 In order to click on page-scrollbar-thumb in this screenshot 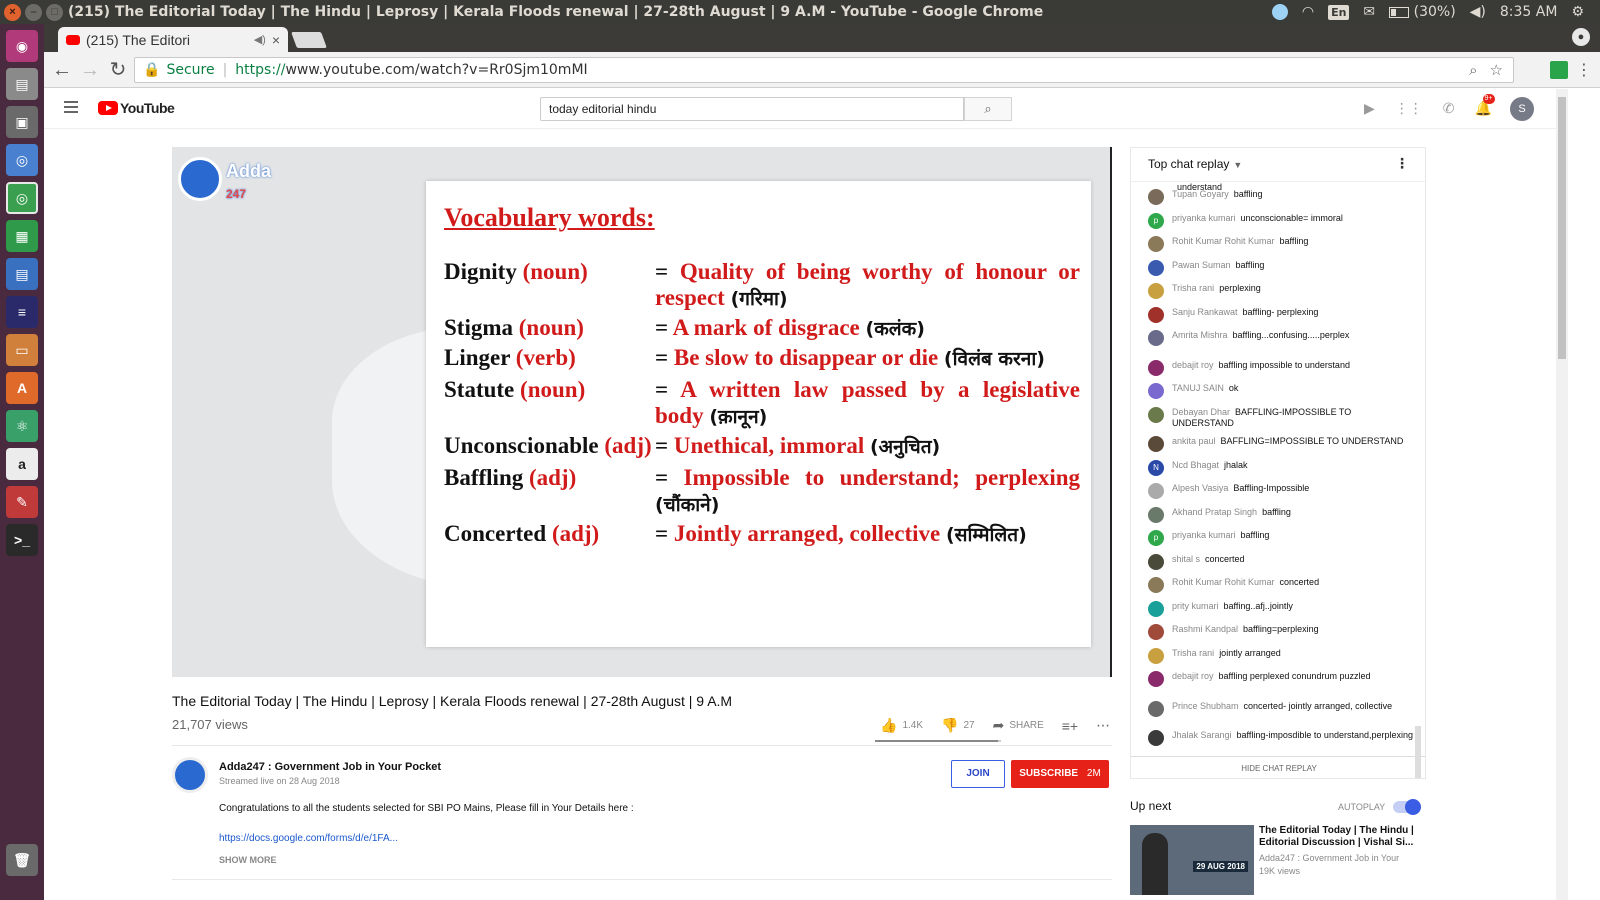, I will do `click(1562, 228)`.